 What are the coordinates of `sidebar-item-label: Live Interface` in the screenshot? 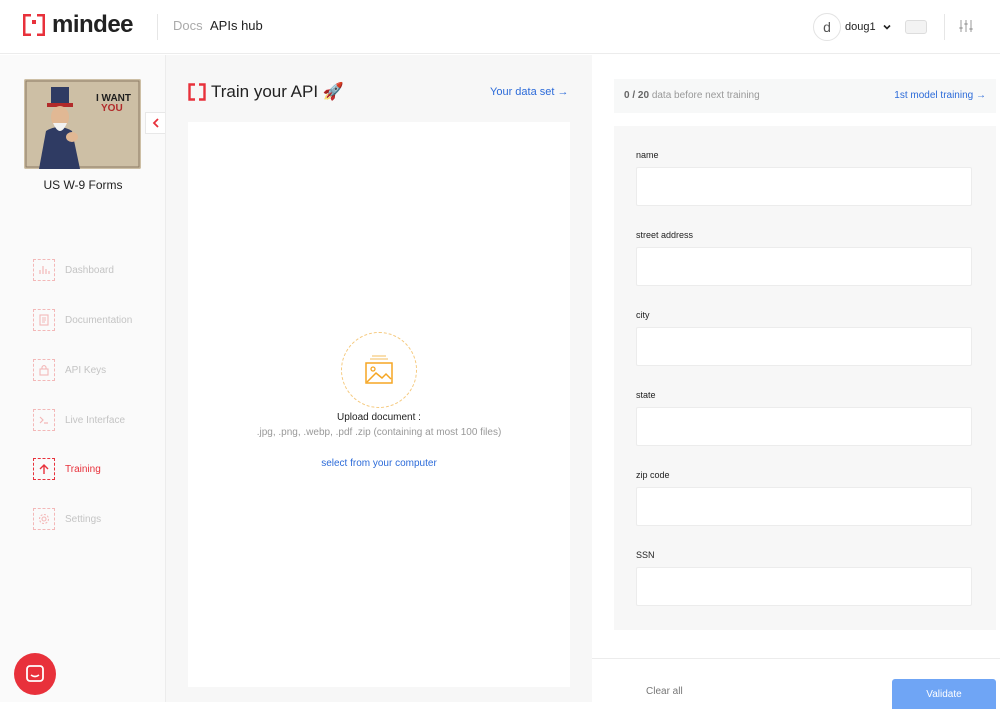 It's located at (95, 420).